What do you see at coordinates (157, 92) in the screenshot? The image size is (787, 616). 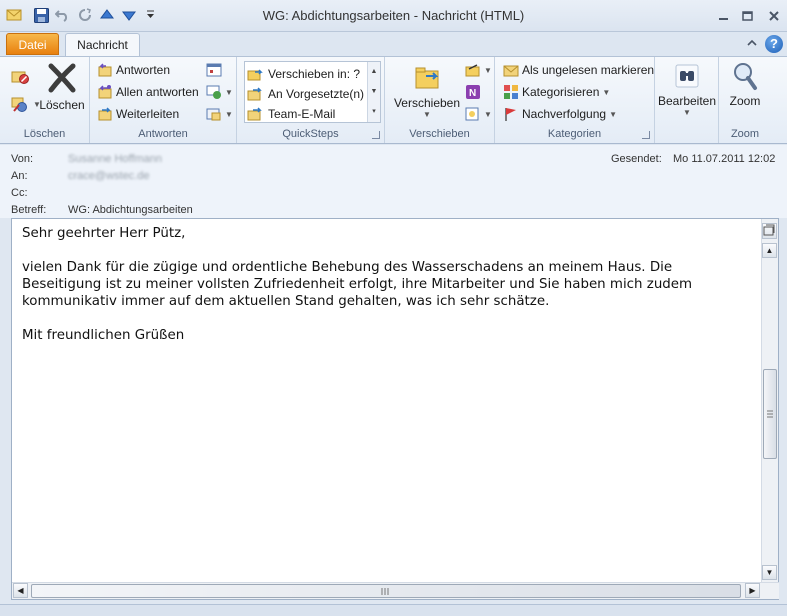 I see `reply-all-label: Allen antworten` at bounding box center [157, 92].